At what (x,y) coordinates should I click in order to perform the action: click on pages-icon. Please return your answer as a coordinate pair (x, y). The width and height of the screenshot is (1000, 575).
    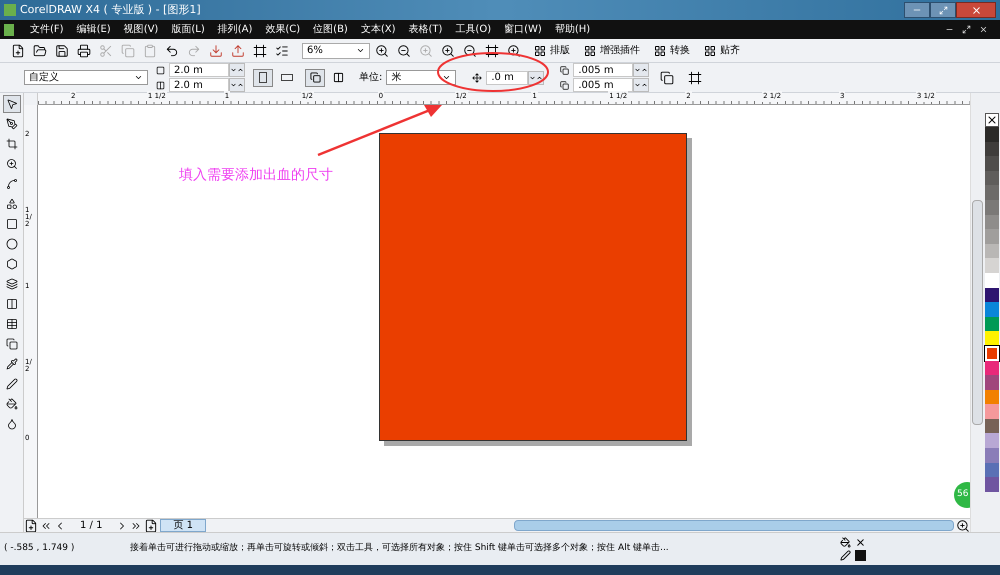
    Looking at the image, I should click on (315, 77).